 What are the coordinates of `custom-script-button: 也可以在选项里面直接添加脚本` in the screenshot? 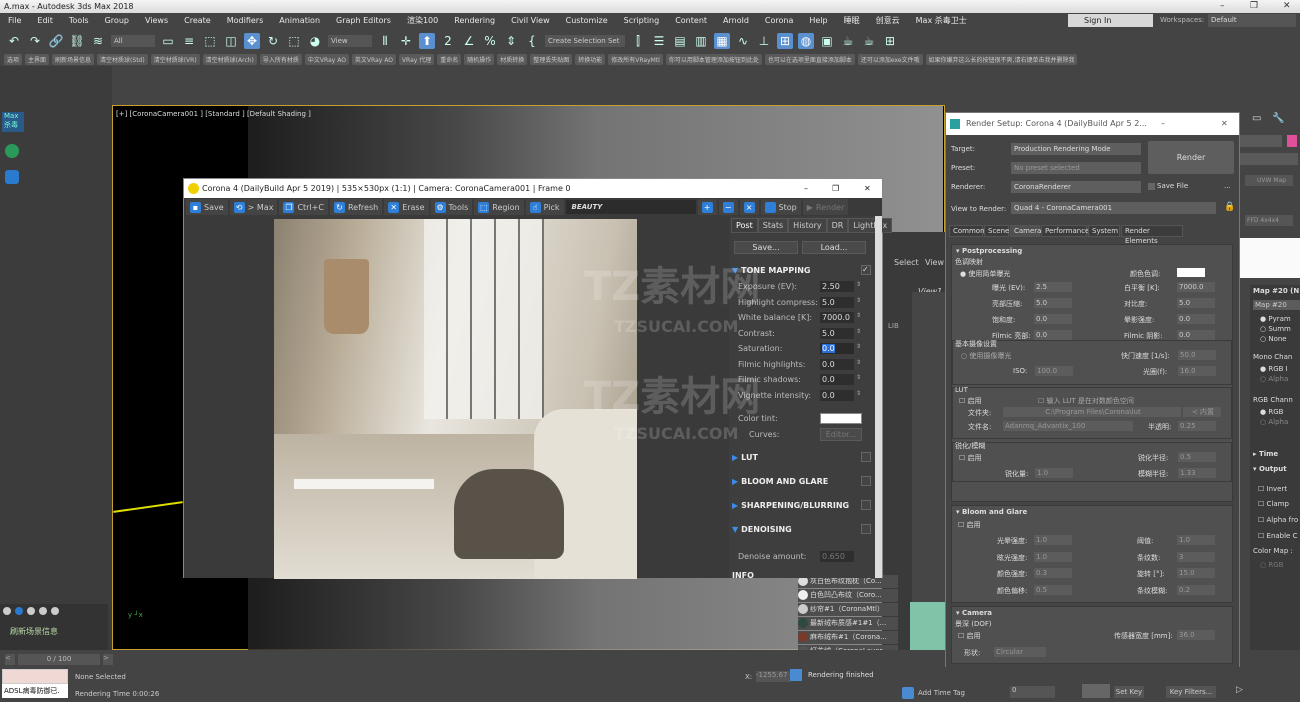 It's located at (809, 59).